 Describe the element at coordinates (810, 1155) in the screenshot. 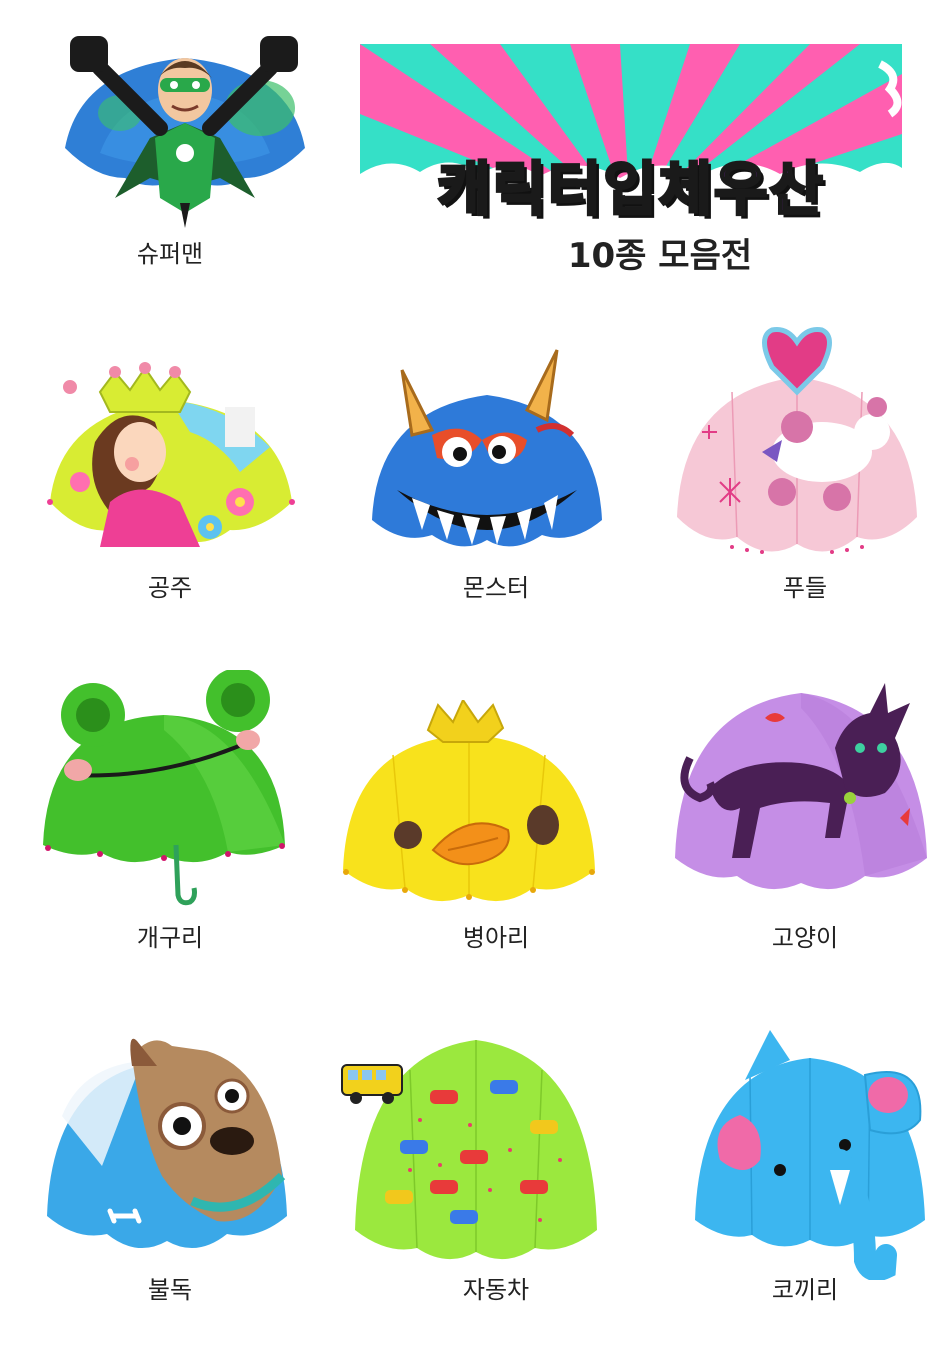

I see `elephant-umbrella-image` at that location.